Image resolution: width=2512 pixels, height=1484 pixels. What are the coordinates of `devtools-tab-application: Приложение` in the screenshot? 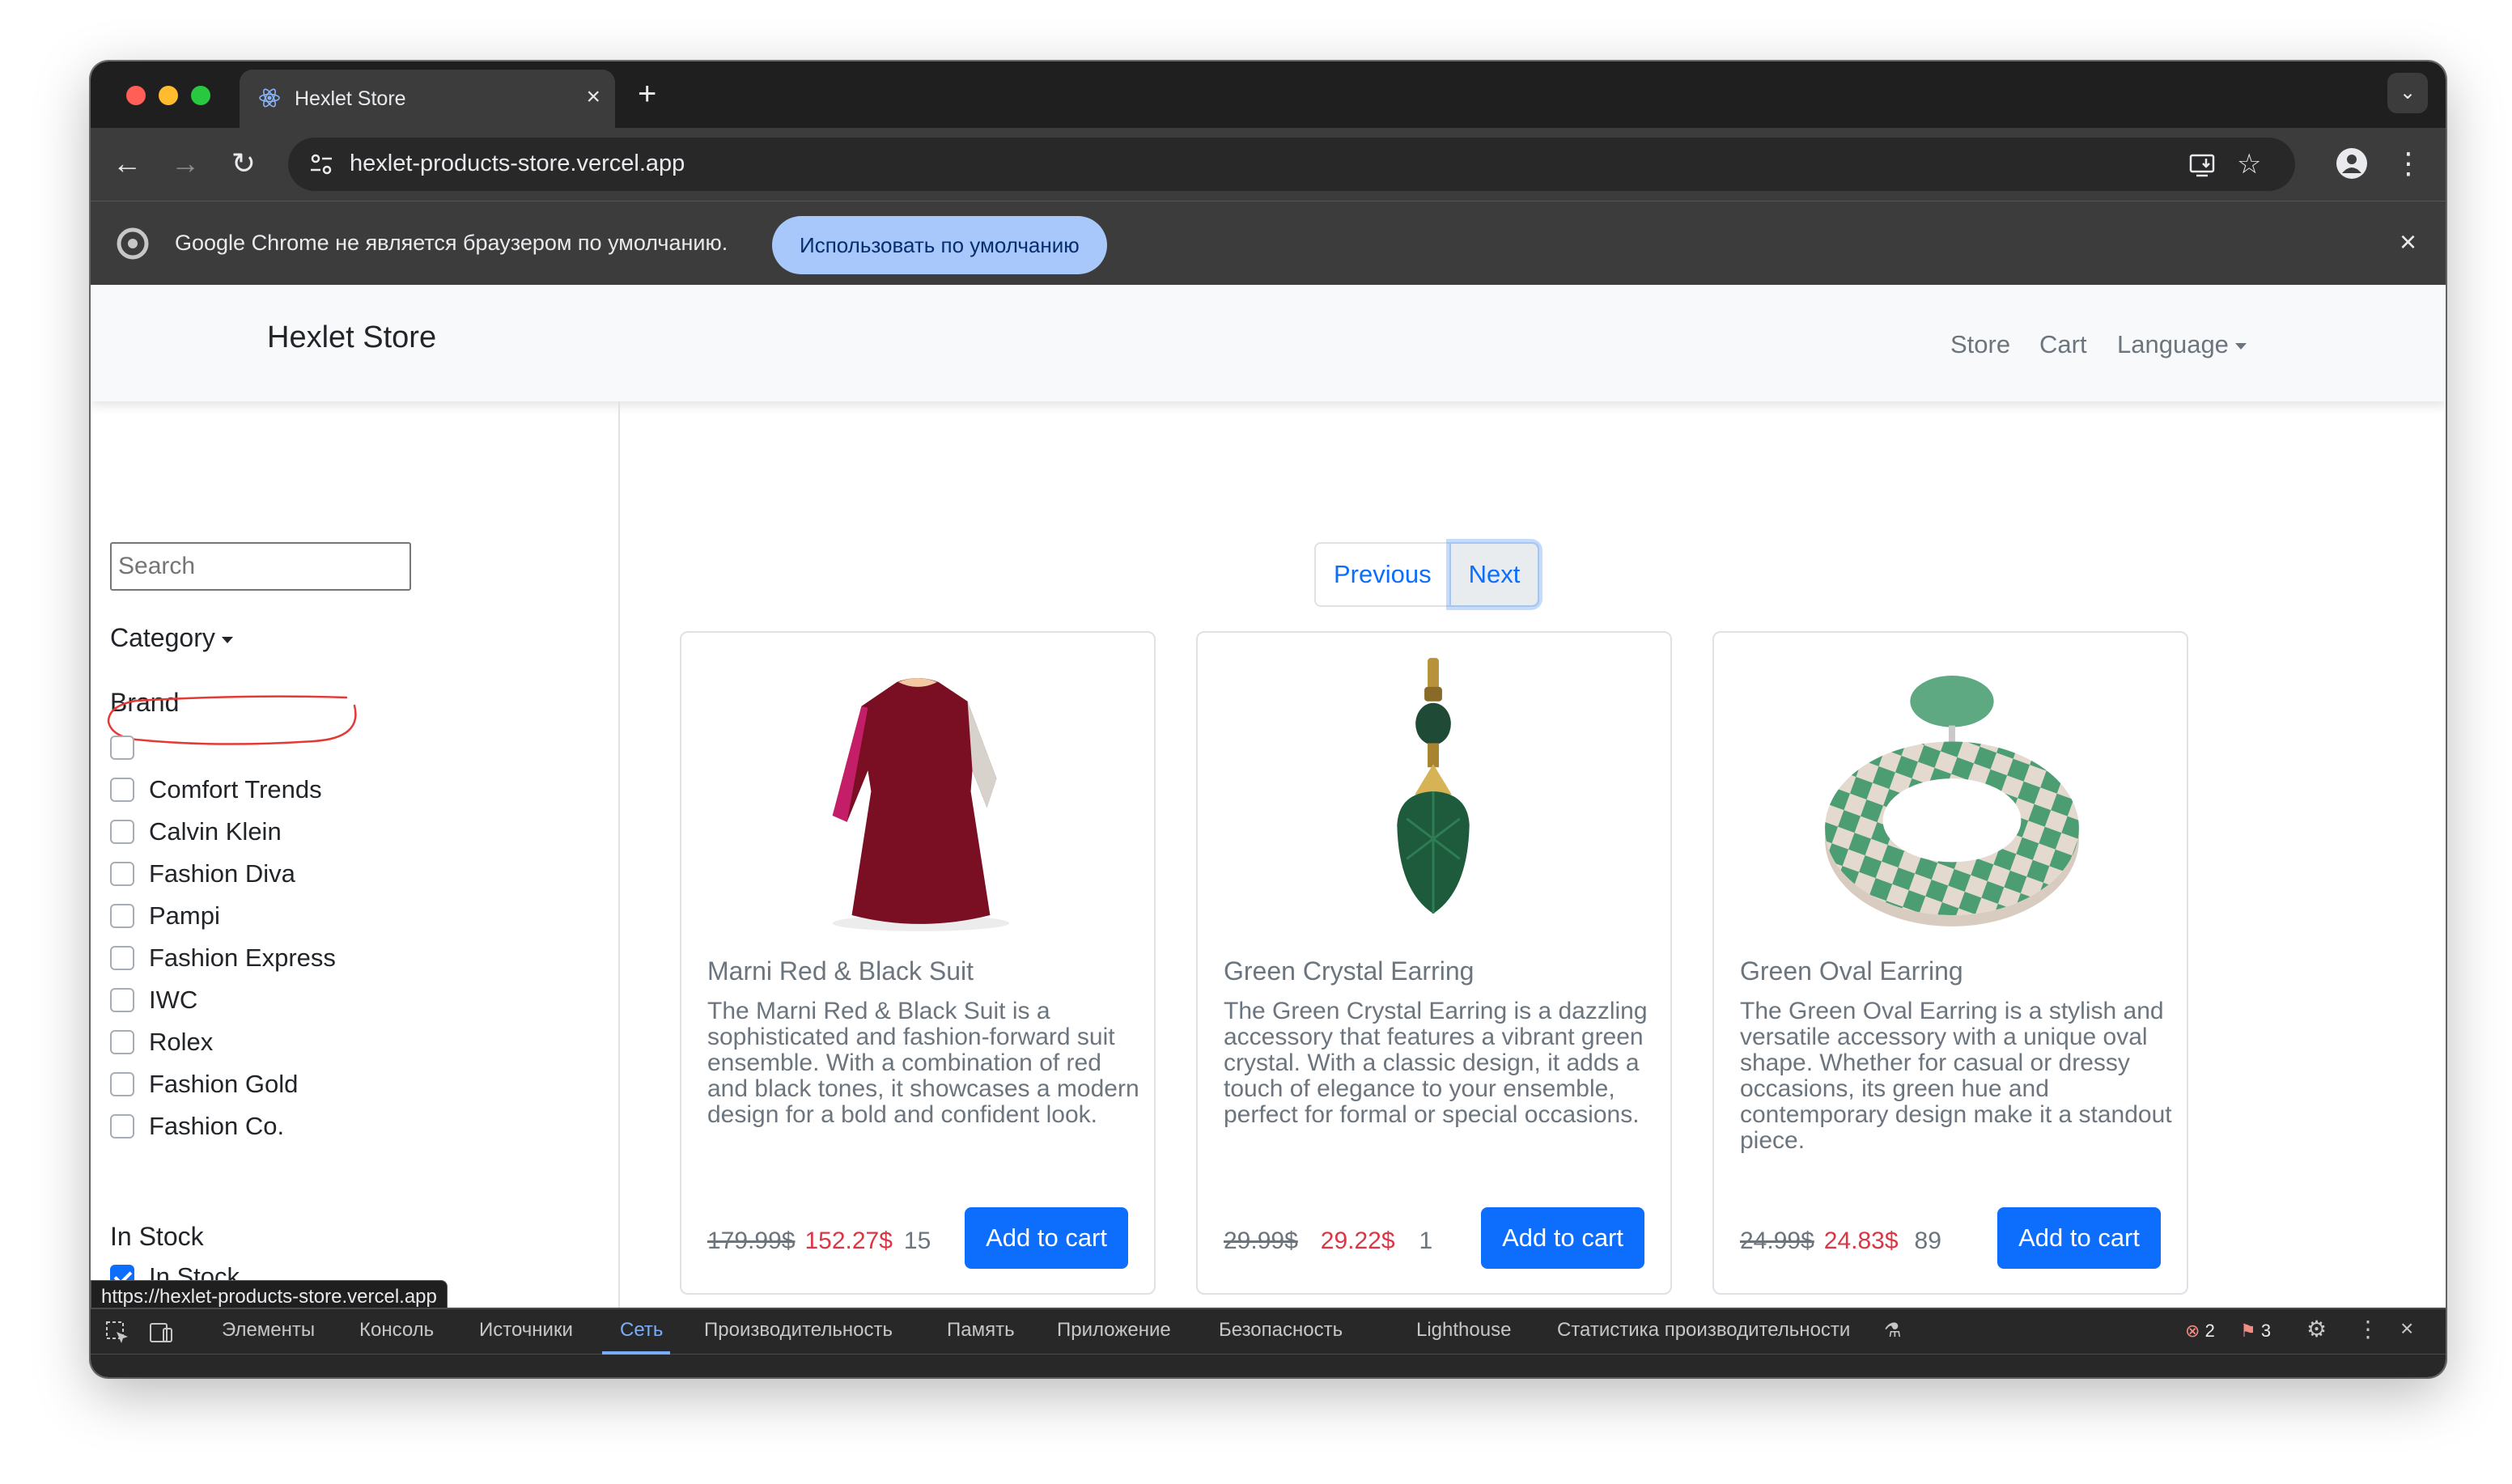 It's located at (1114, 1330).